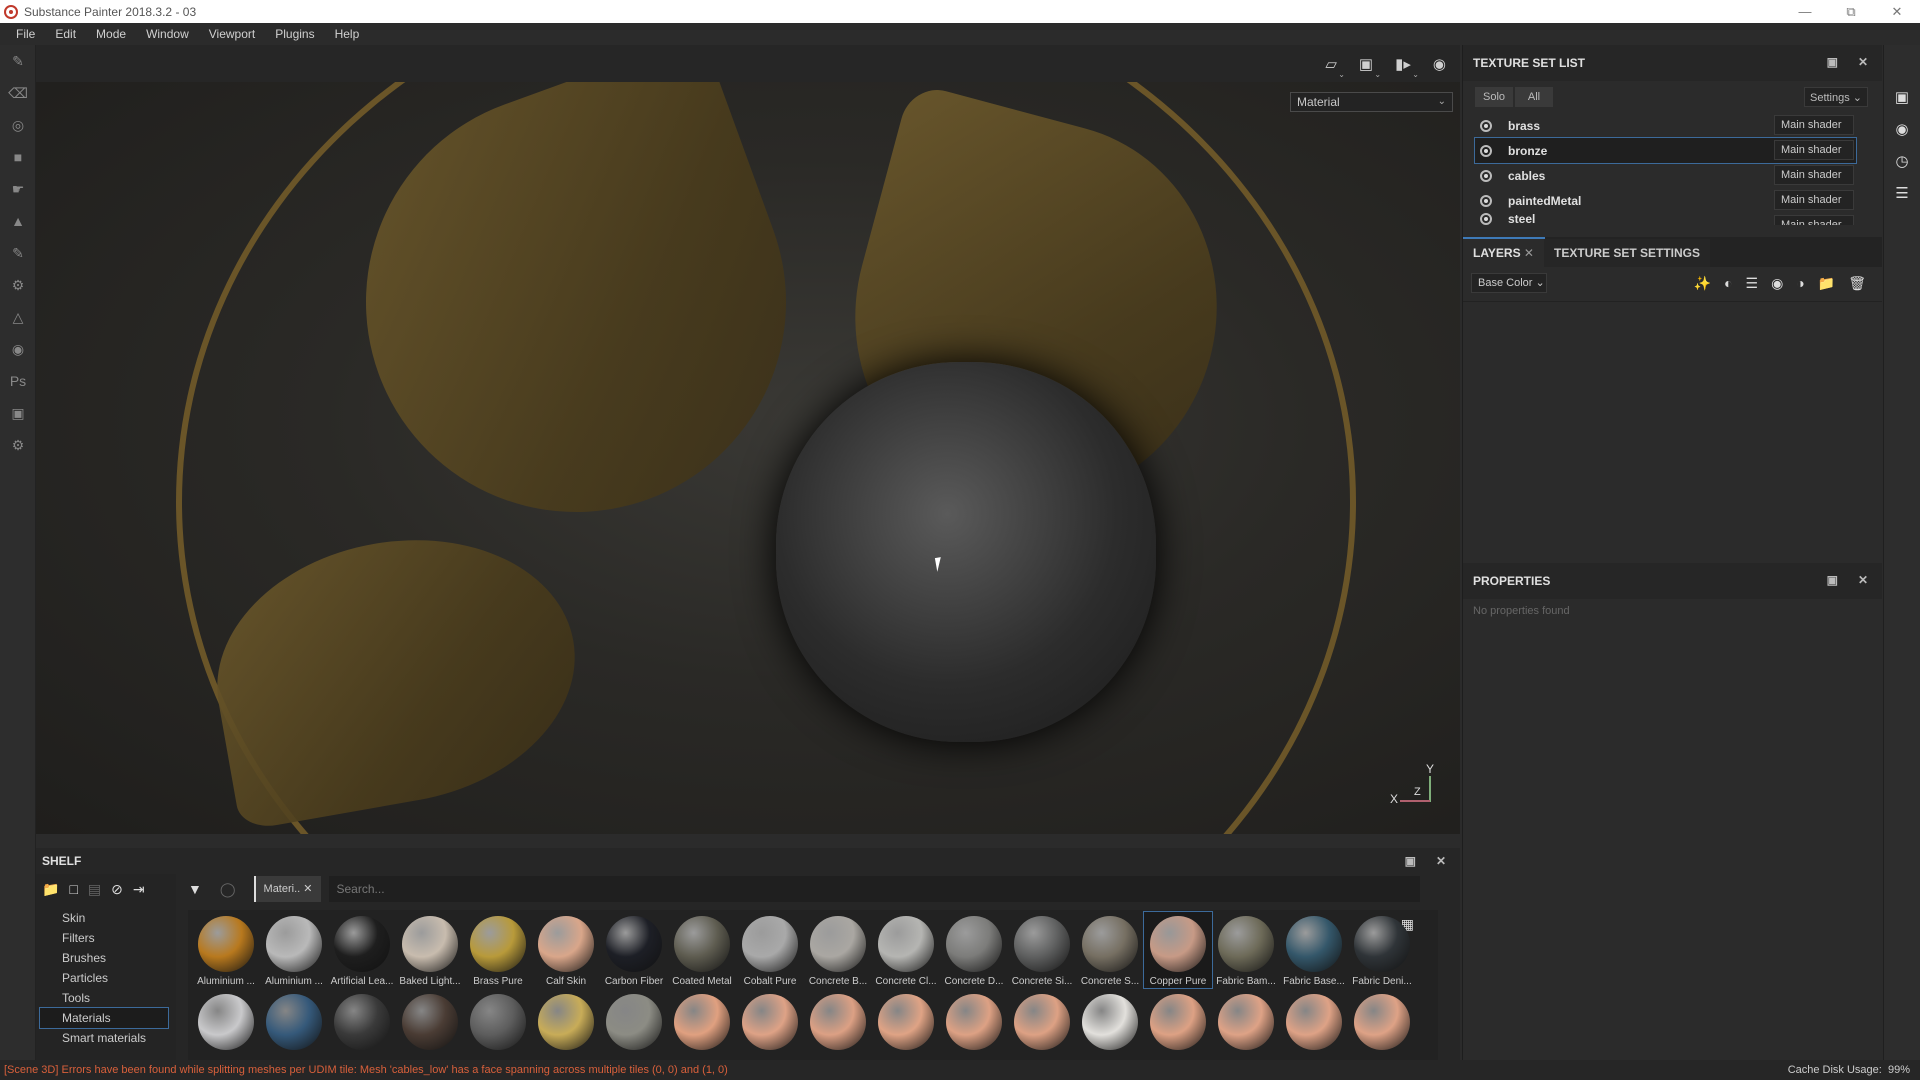 The height and width of the screenshot is (1080, 1920). Describe the element at coordinates (294, 34) in the screenshot. I see `menu-plugins: Plugins` at that location.